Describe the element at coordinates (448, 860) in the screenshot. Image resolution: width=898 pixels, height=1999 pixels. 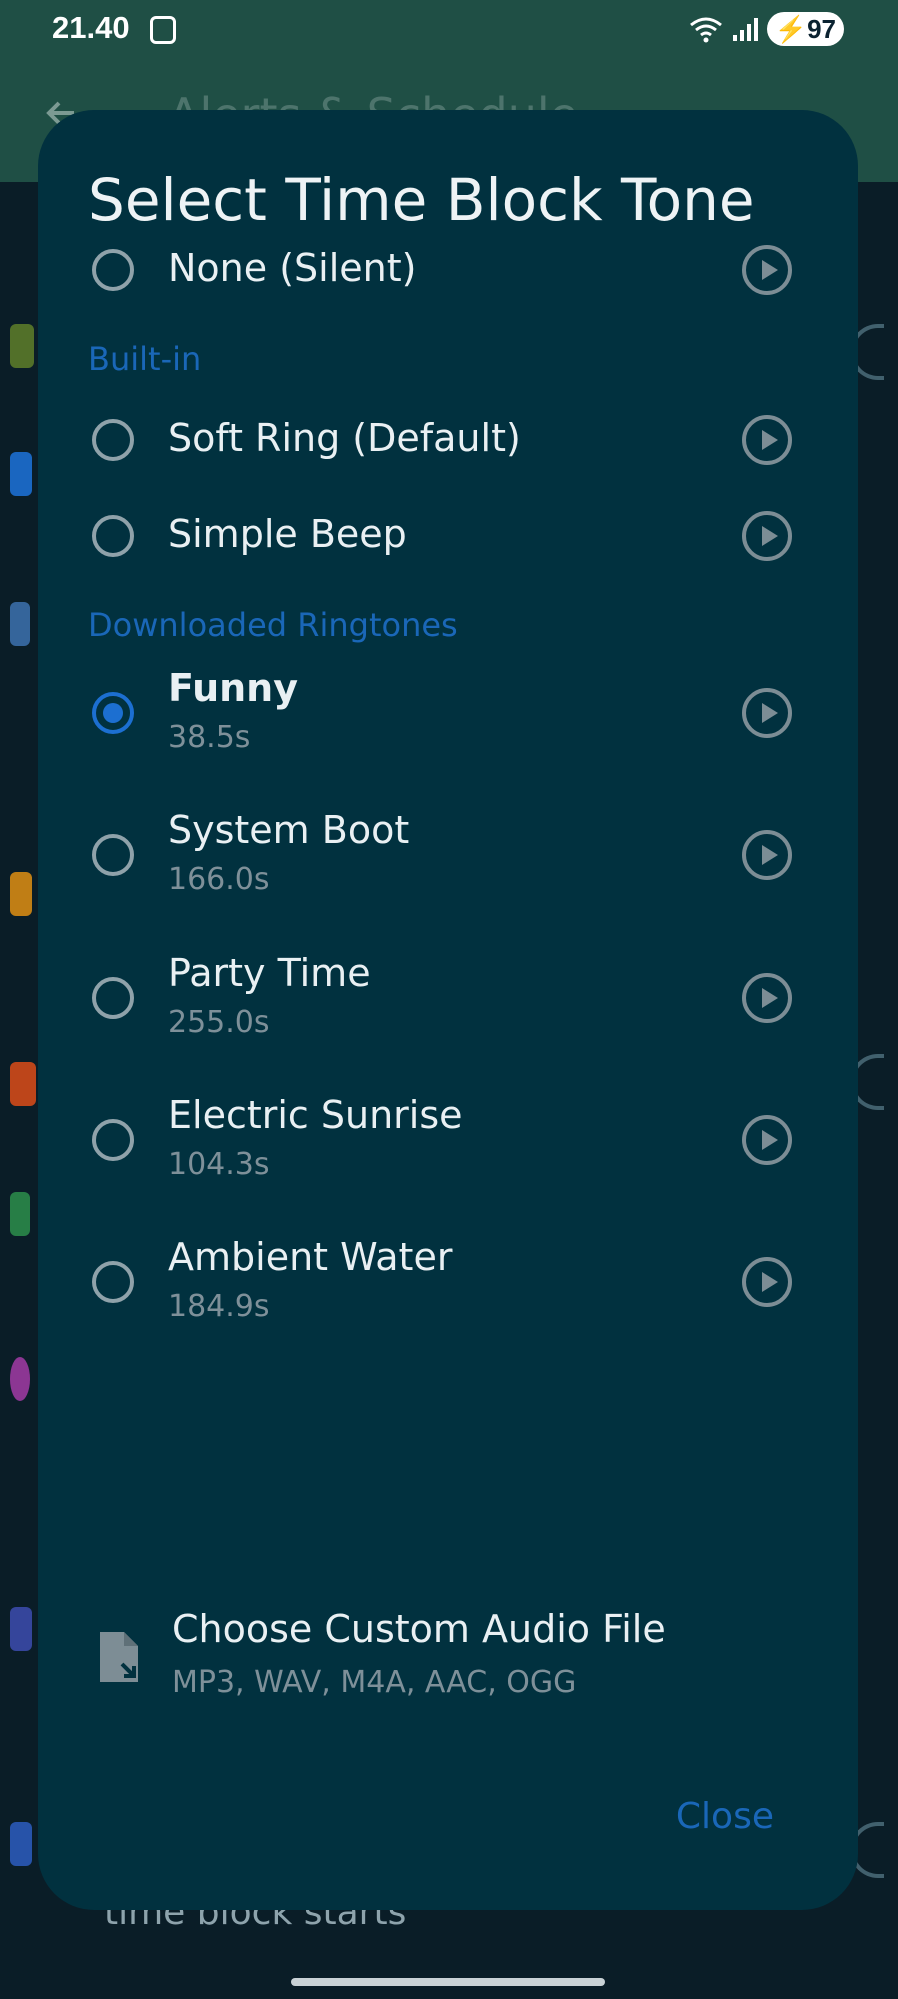
I see `tone-option-system-boot: System Boot 166.0s` at that location.